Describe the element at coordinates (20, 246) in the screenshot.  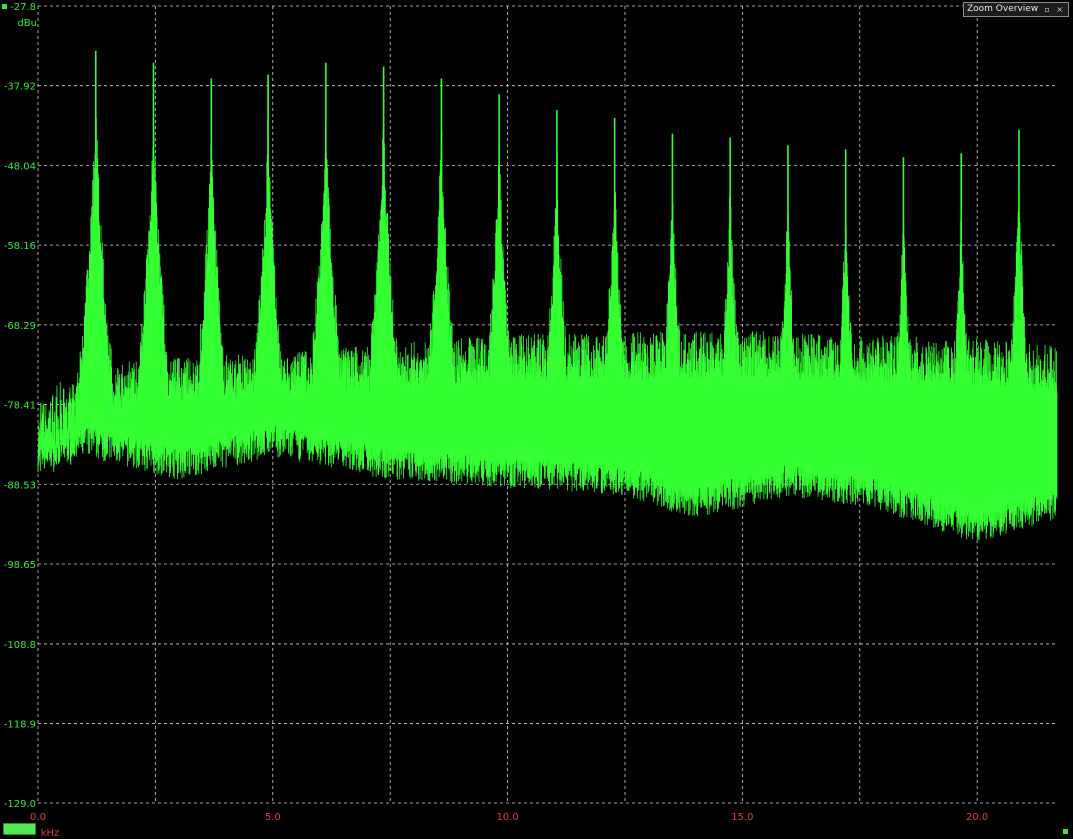
I see `y-tick-label: -58.16` at that location.